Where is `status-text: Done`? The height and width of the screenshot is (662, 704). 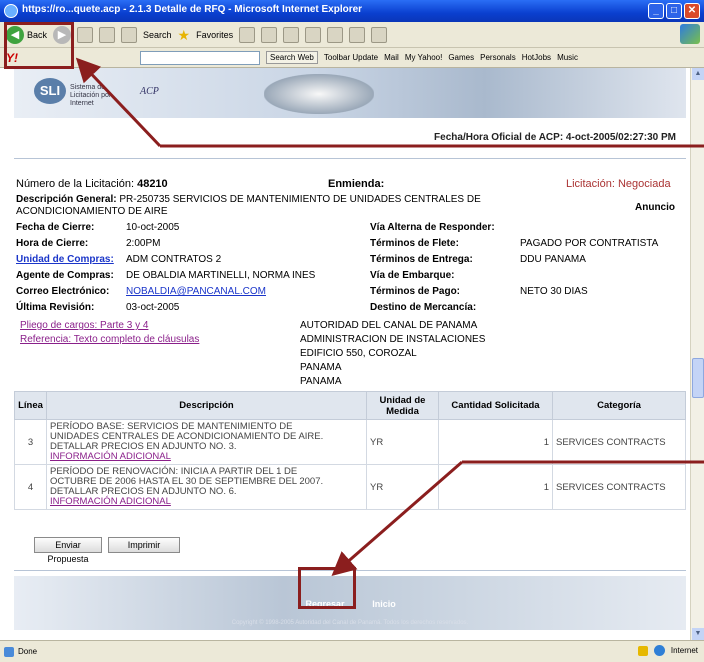
status-text: Done is located at coordinates (28, 651).